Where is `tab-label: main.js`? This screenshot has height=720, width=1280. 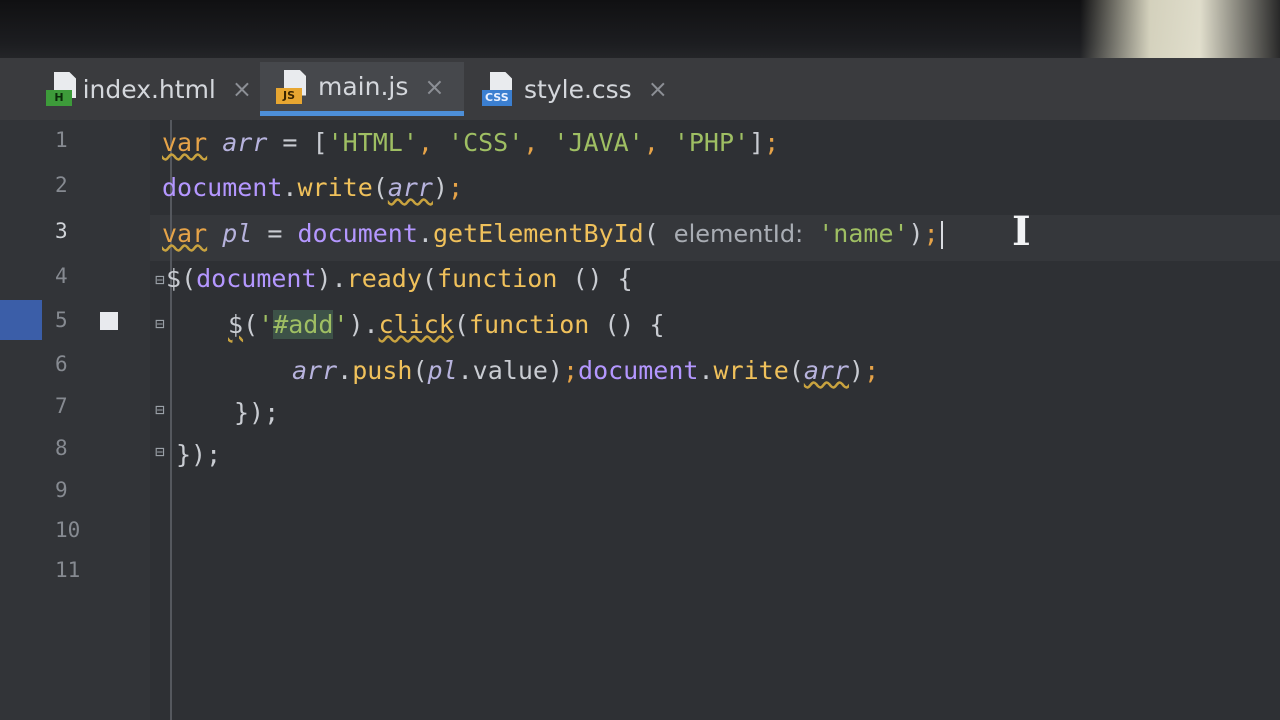 tab-label: main.js is located at coordinates (363, 86).